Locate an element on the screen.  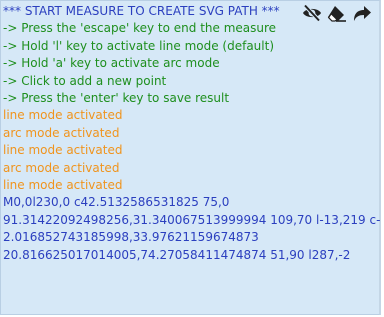
console-toolbar is located at coordinates (336, 12).